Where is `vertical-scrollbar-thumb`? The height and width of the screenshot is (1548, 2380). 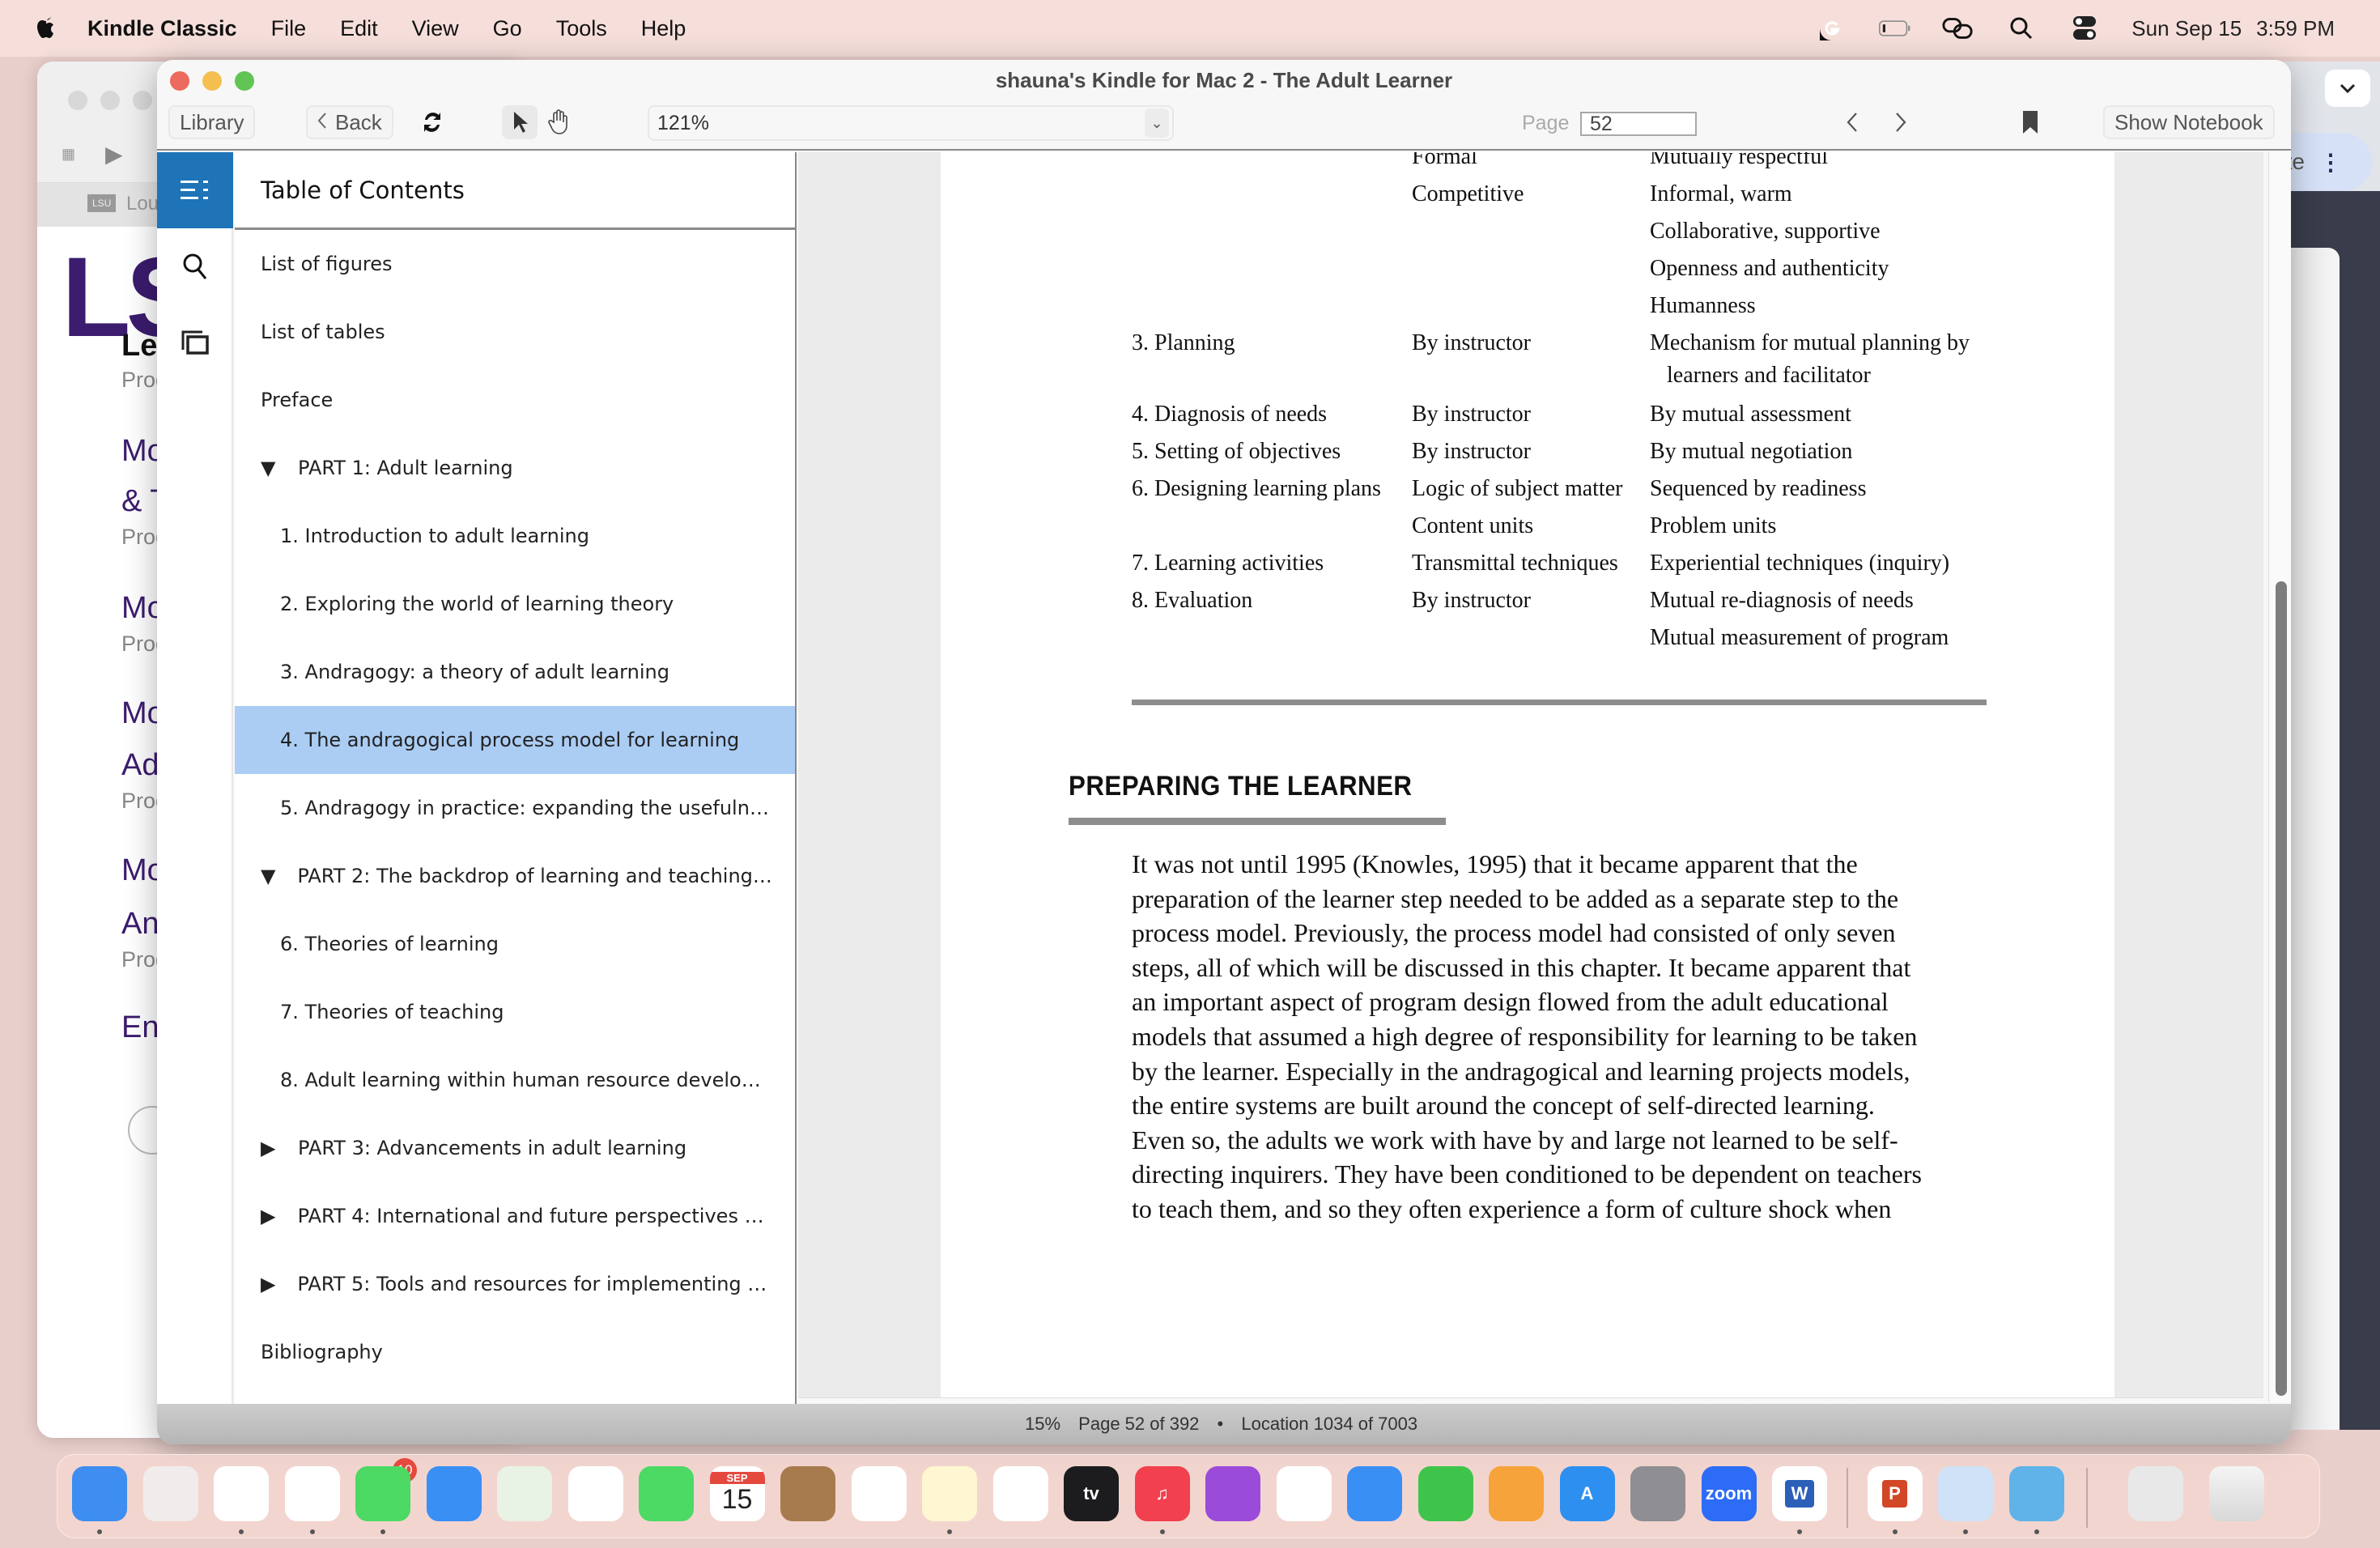
vertical-scrollbar-thumb is located at coordinates (2281, 988).